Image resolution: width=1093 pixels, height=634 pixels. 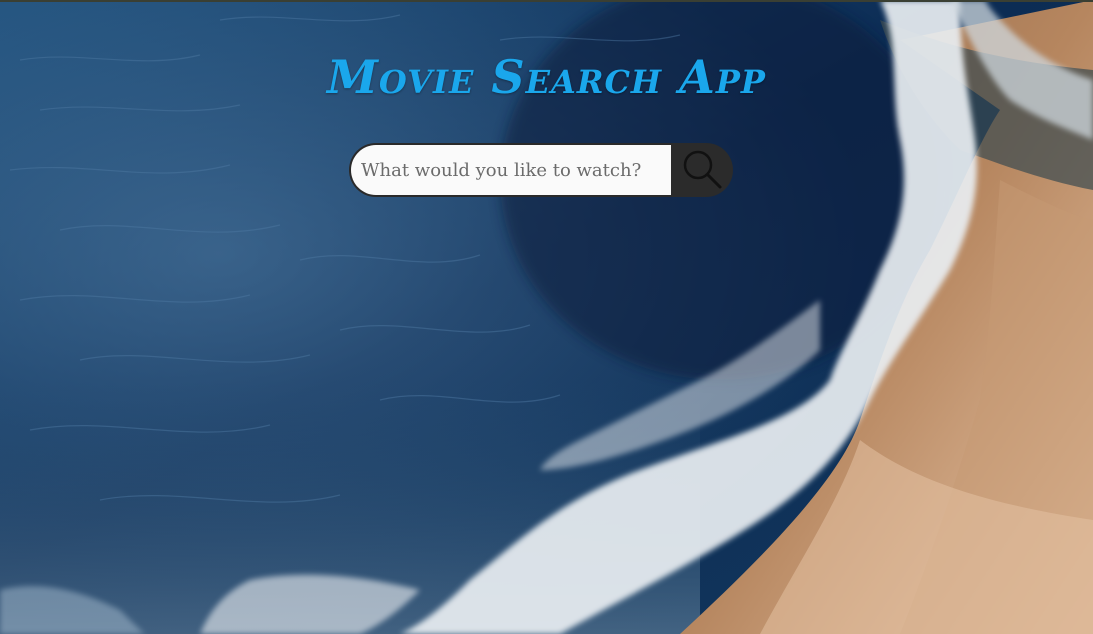 I want to click on search-icon, so click(x=702, y=170).